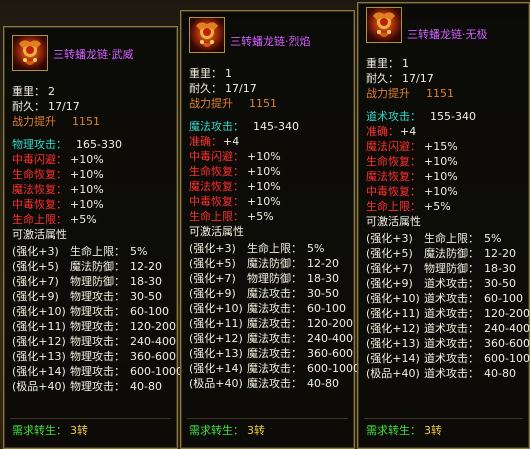  I want to click on footer-divider, so click(443, 418).